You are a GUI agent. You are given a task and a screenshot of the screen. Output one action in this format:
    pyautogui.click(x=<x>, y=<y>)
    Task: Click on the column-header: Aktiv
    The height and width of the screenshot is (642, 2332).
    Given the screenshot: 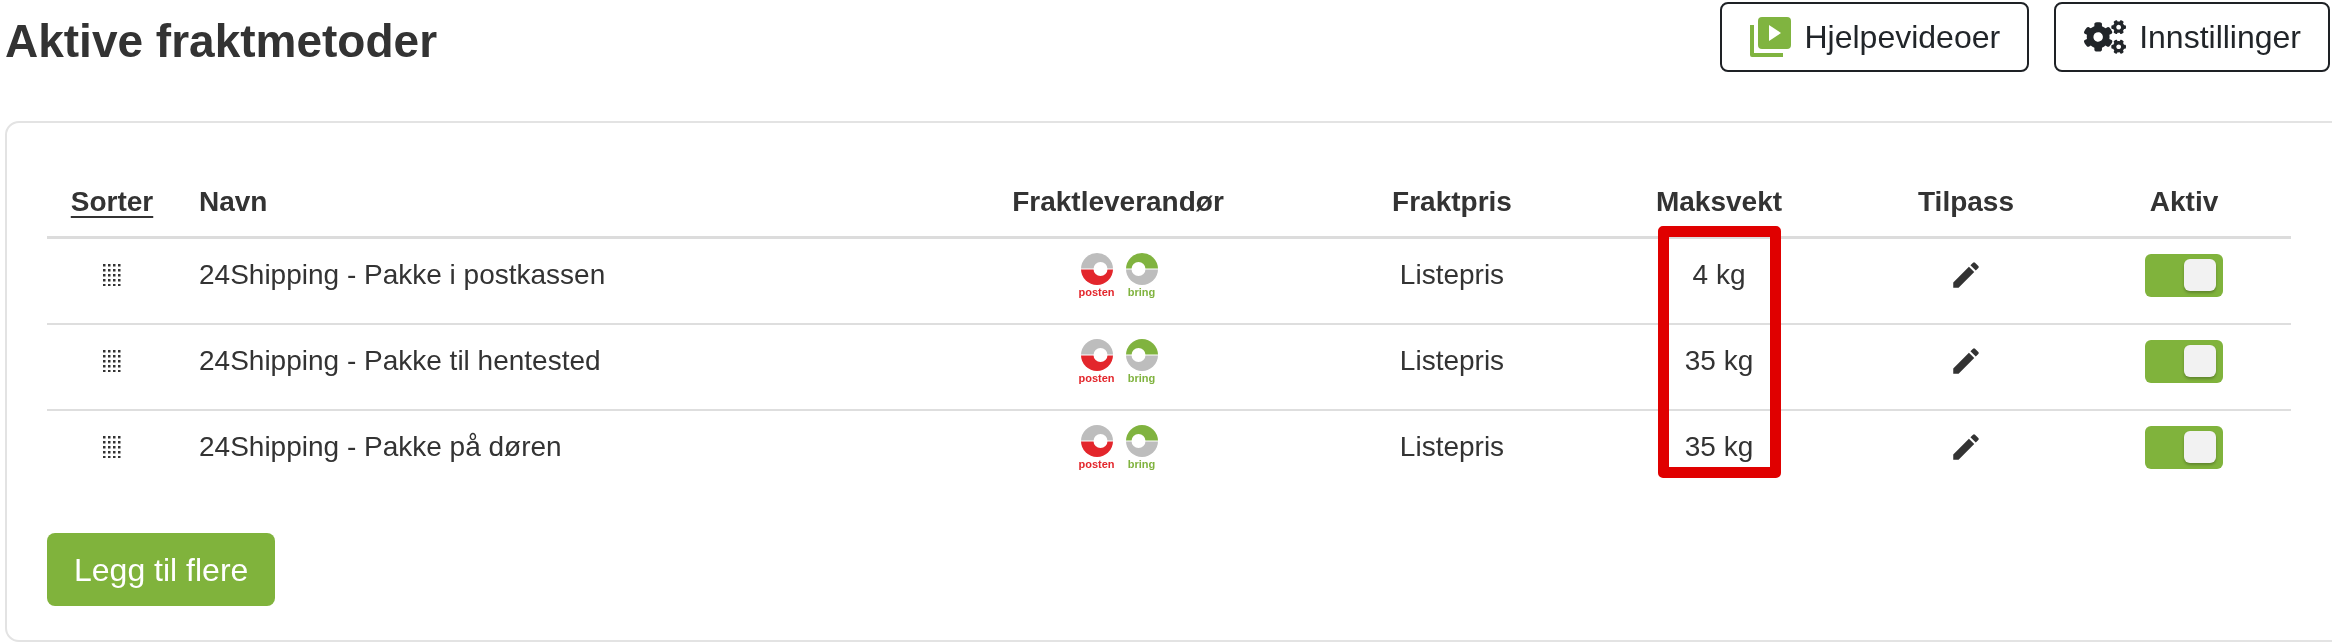 What is the action you would take?
    pyautogui.click(x=2184, y=201)
    